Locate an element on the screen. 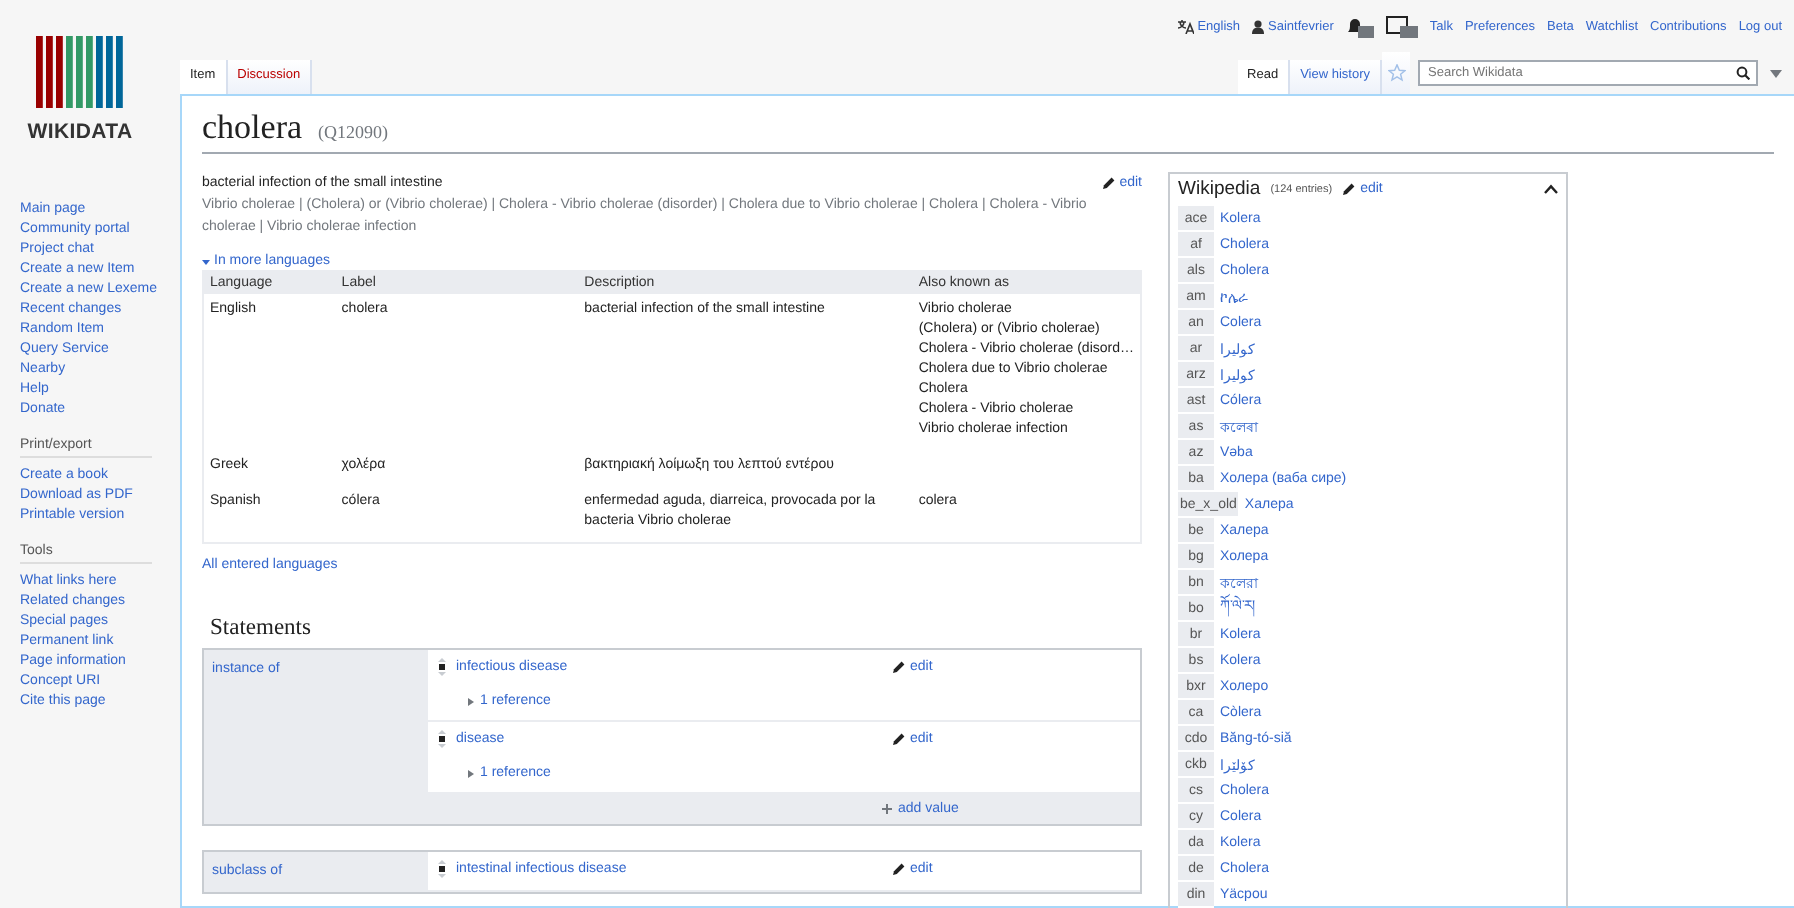 The image size is (1794, 908). bell-icon is located at coordinates (1359, 26).